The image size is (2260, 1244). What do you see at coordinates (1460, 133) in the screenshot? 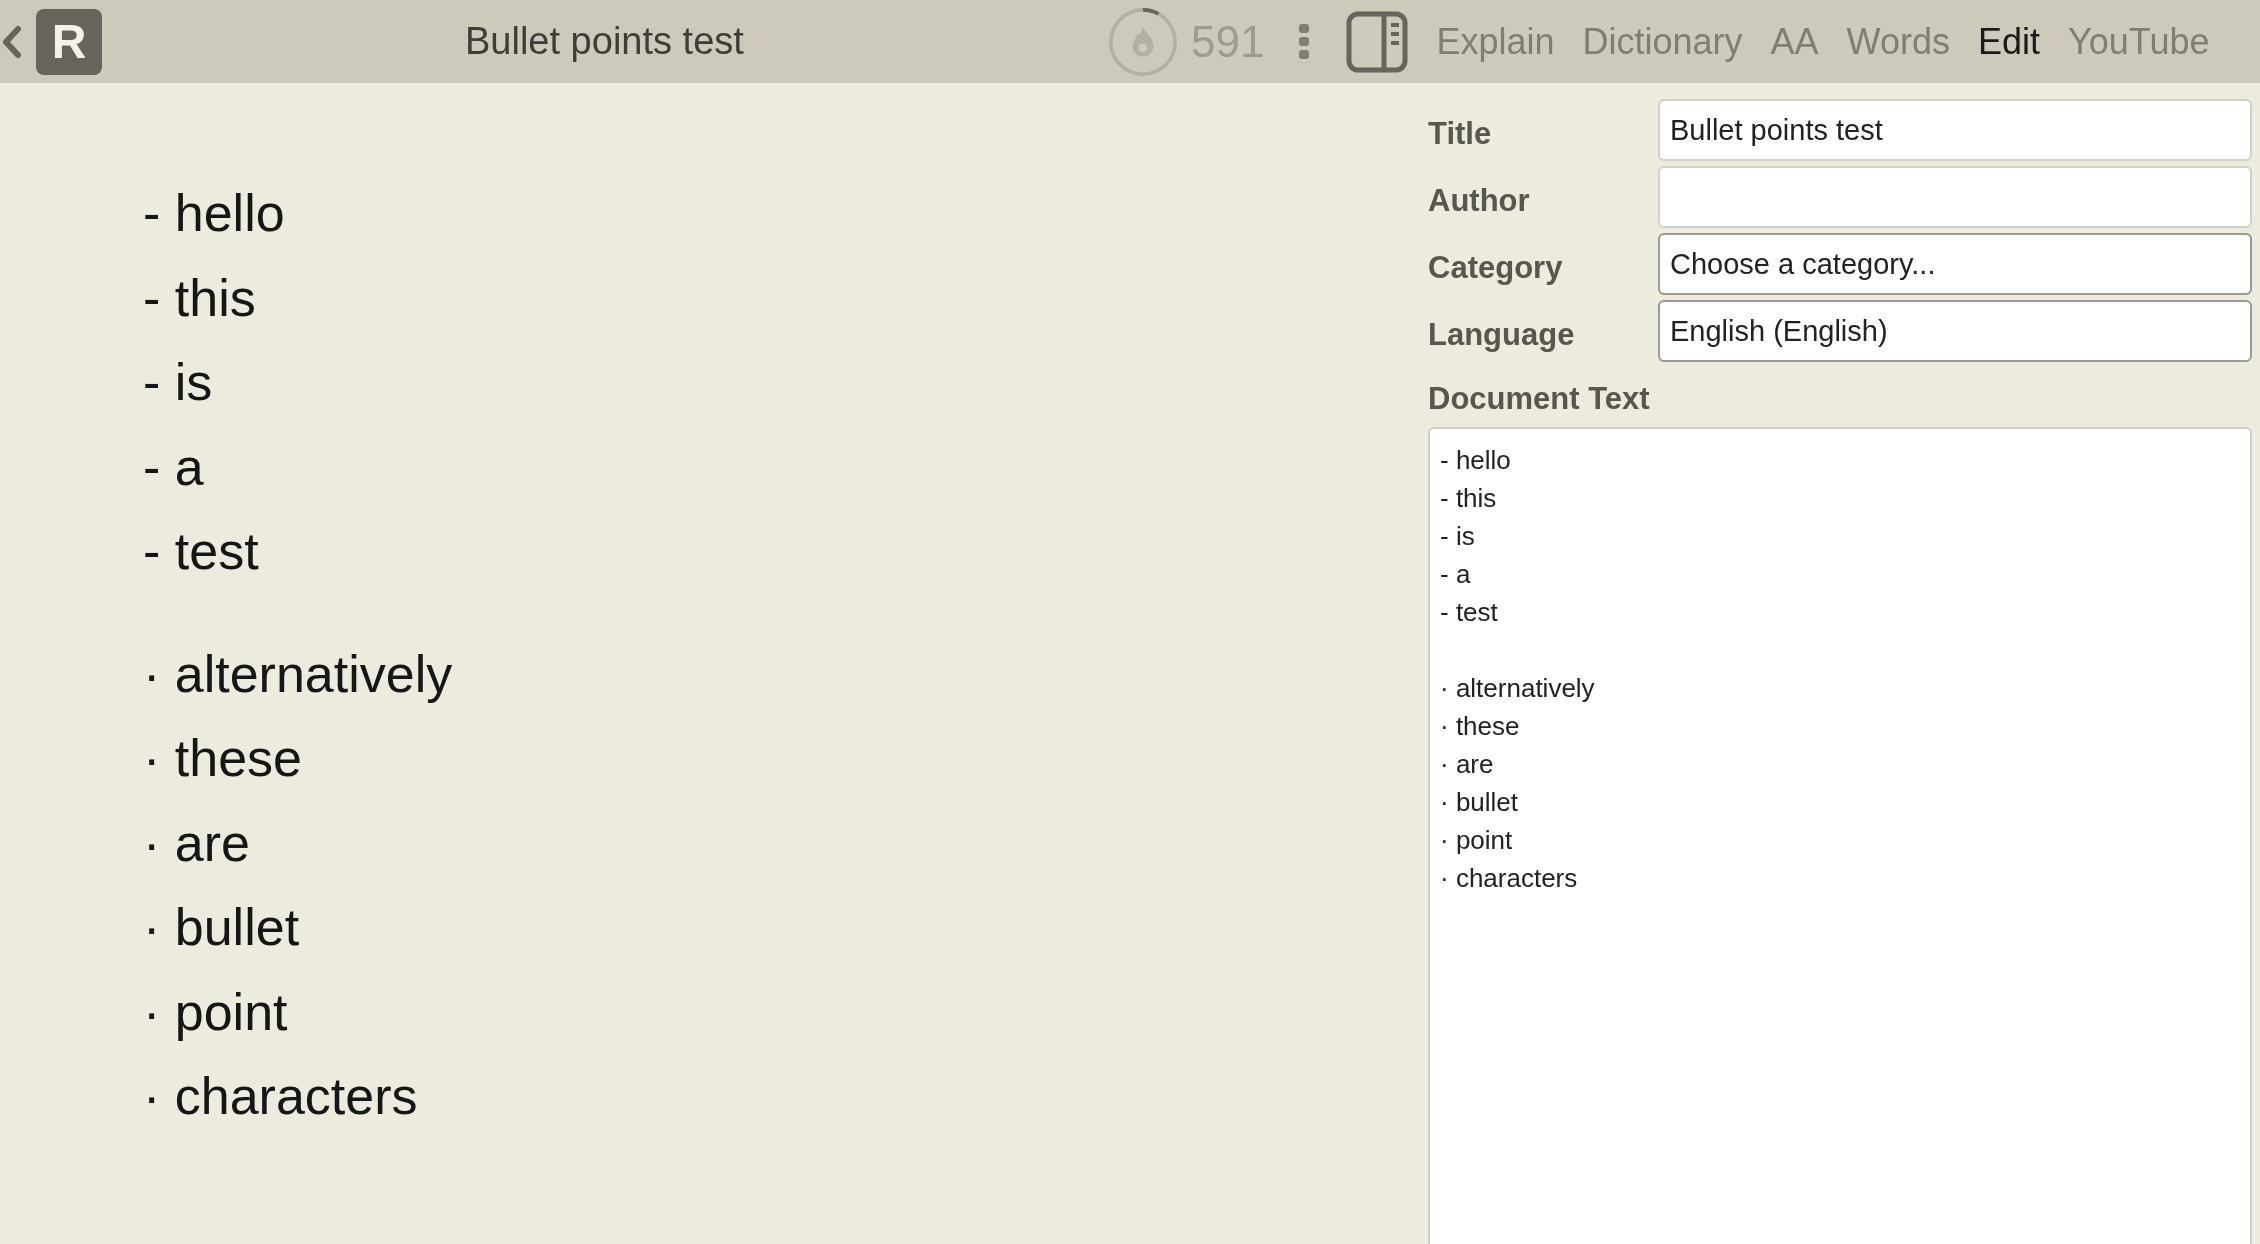
I see `field-label: Title` at bounding box center [1460, 133].